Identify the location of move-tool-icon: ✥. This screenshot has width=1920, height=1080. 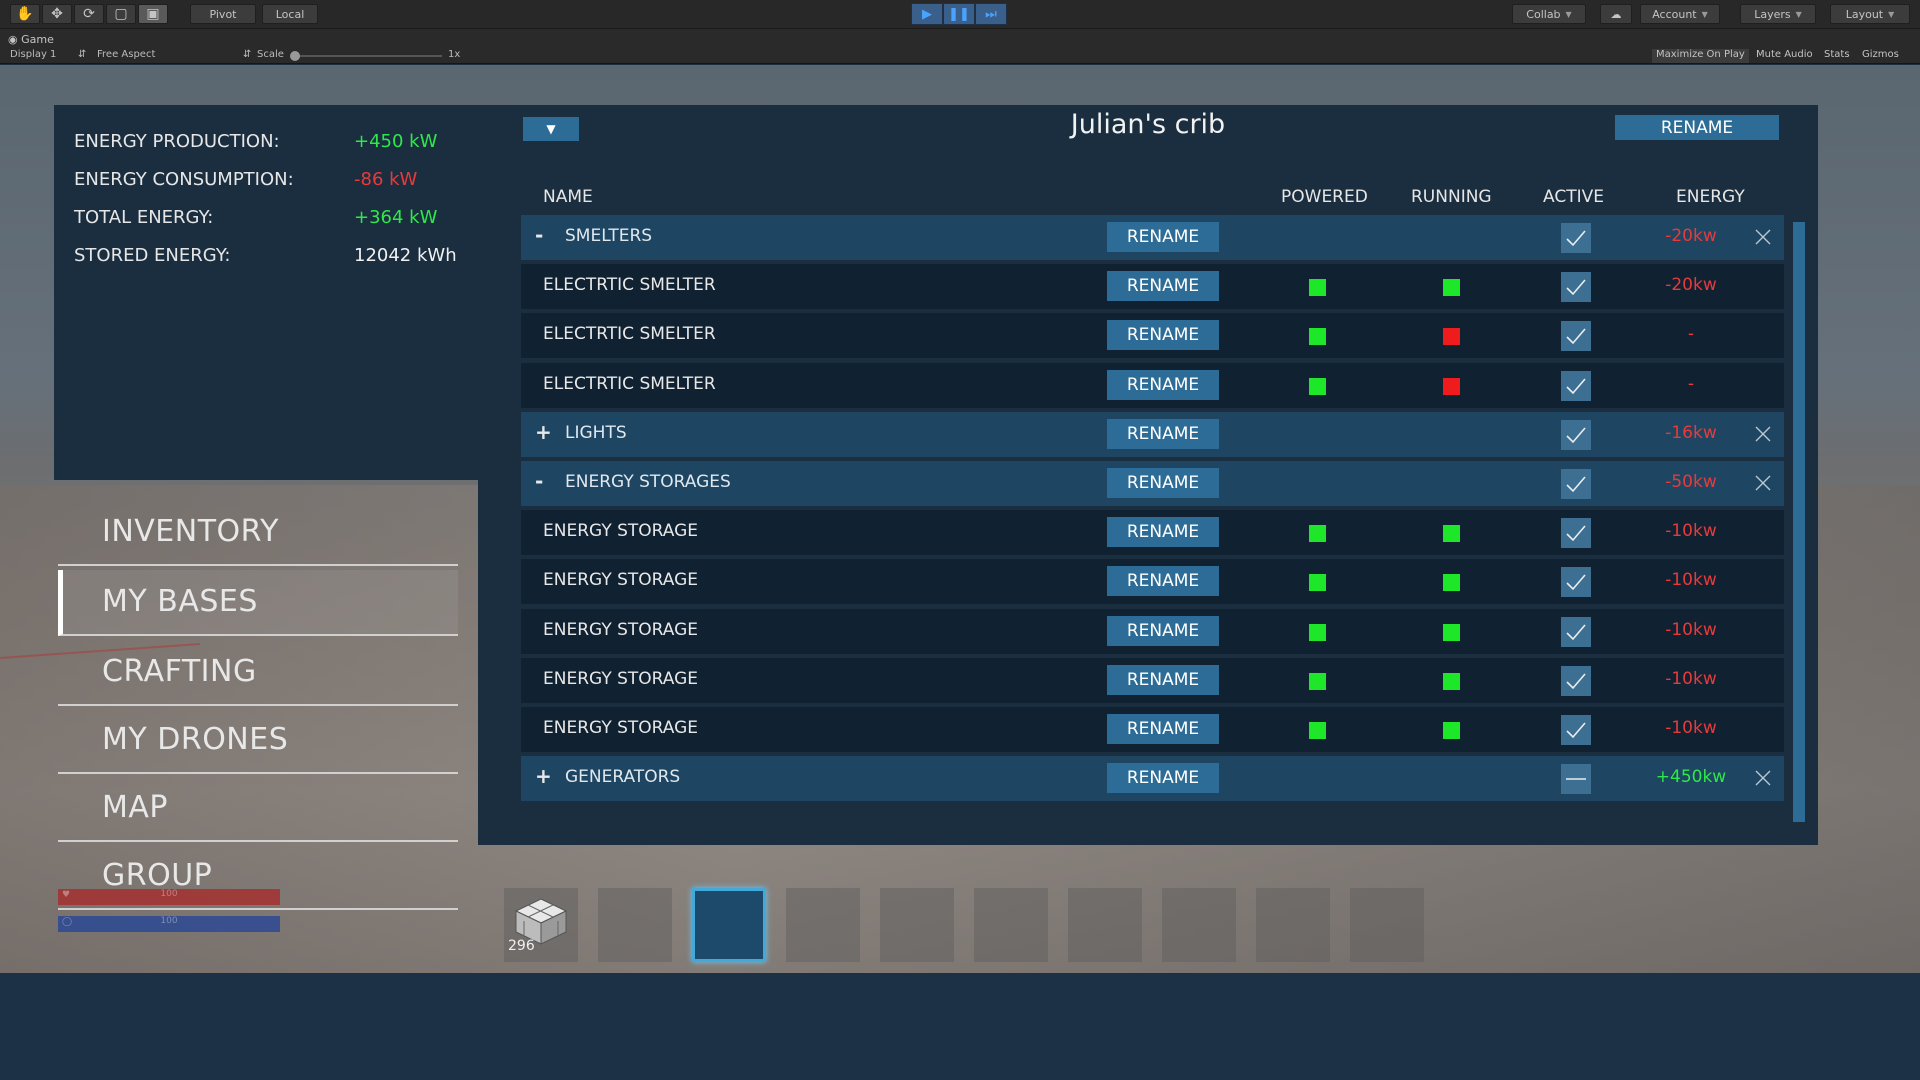
(57, 14).